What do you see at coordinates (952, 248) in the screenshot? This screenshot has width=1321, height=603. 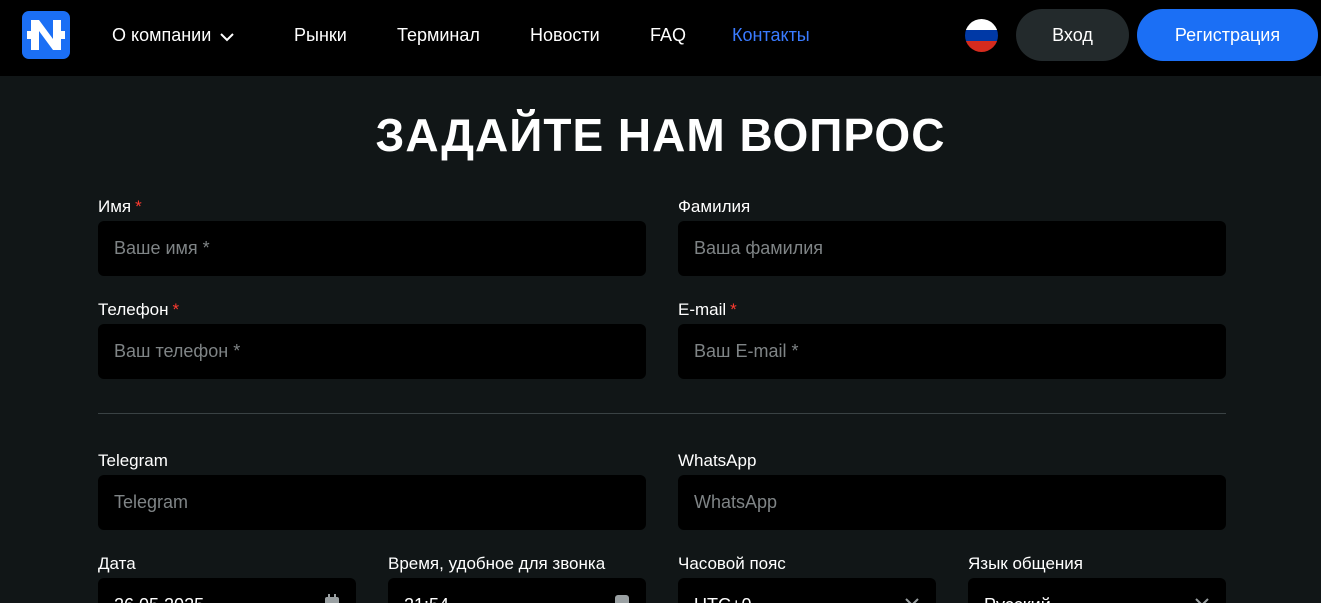 I see `last-name-input: Ваша фамилия` at bounding box center [952, 248].